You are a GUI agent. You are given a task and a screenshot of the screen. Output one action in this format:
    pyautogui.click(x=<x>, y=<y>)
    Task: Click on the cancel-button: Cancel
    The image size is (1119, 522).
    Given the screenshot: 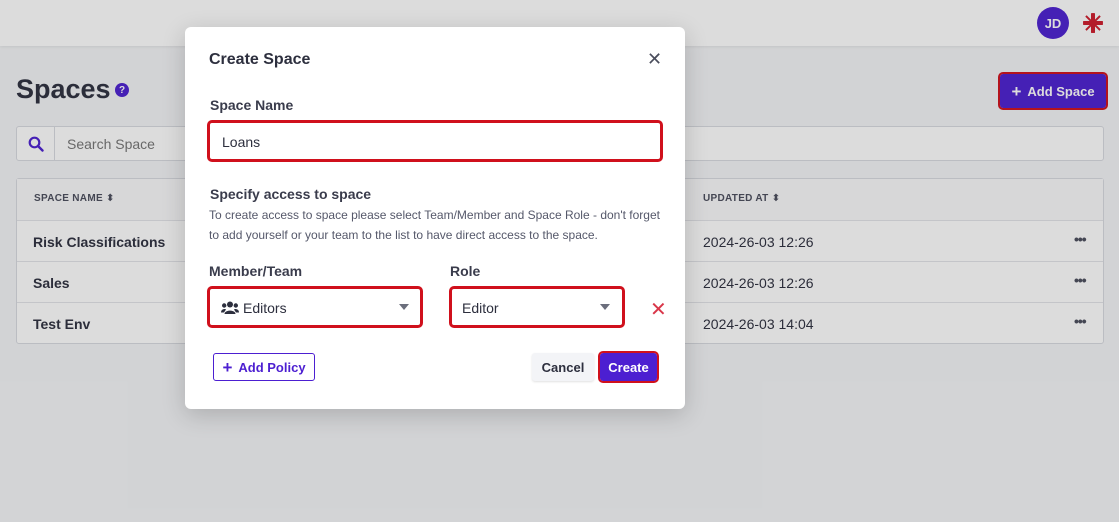 What is the action you would take?
    pyautogui.click(x=563, y=367)
    